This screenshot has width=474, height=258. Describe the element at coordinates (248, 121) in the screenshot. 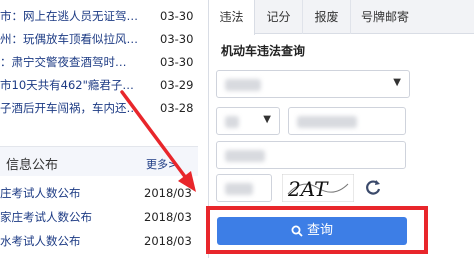

I see `plate-prefix-select: ▼` at that location.